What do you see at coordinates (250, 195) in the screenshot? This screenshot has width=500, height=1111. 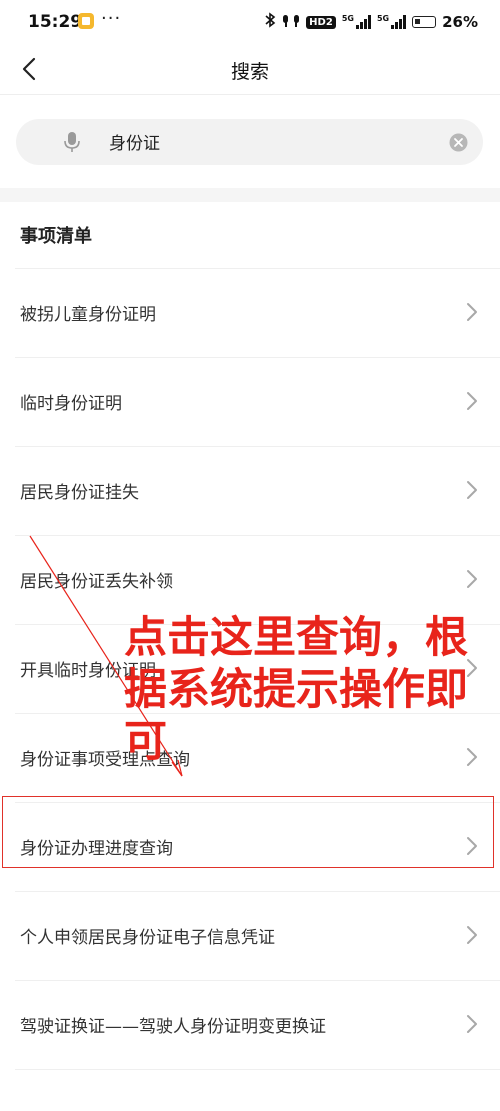 I see `section-separator` at bounding box center [250, 195].